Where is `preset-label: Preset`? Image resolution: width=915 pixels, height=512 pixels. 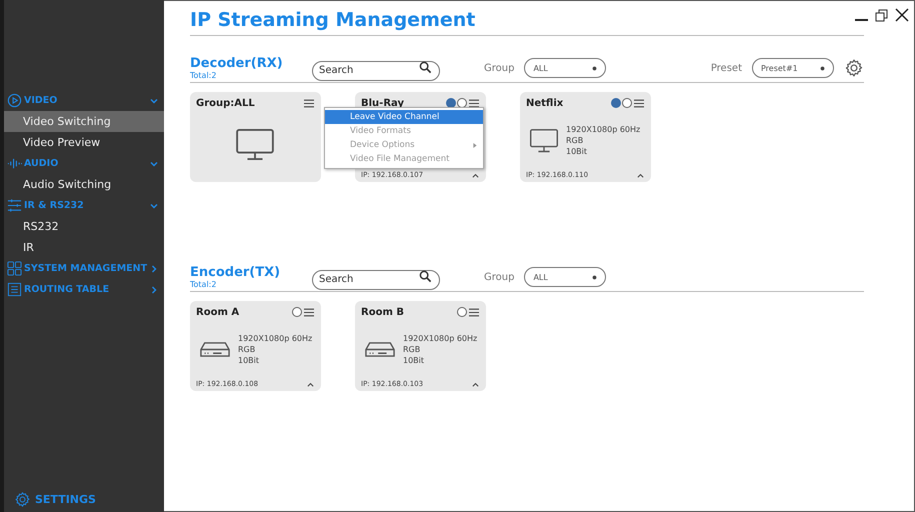
preset-label: Preset is located at coordinates (726, 68).